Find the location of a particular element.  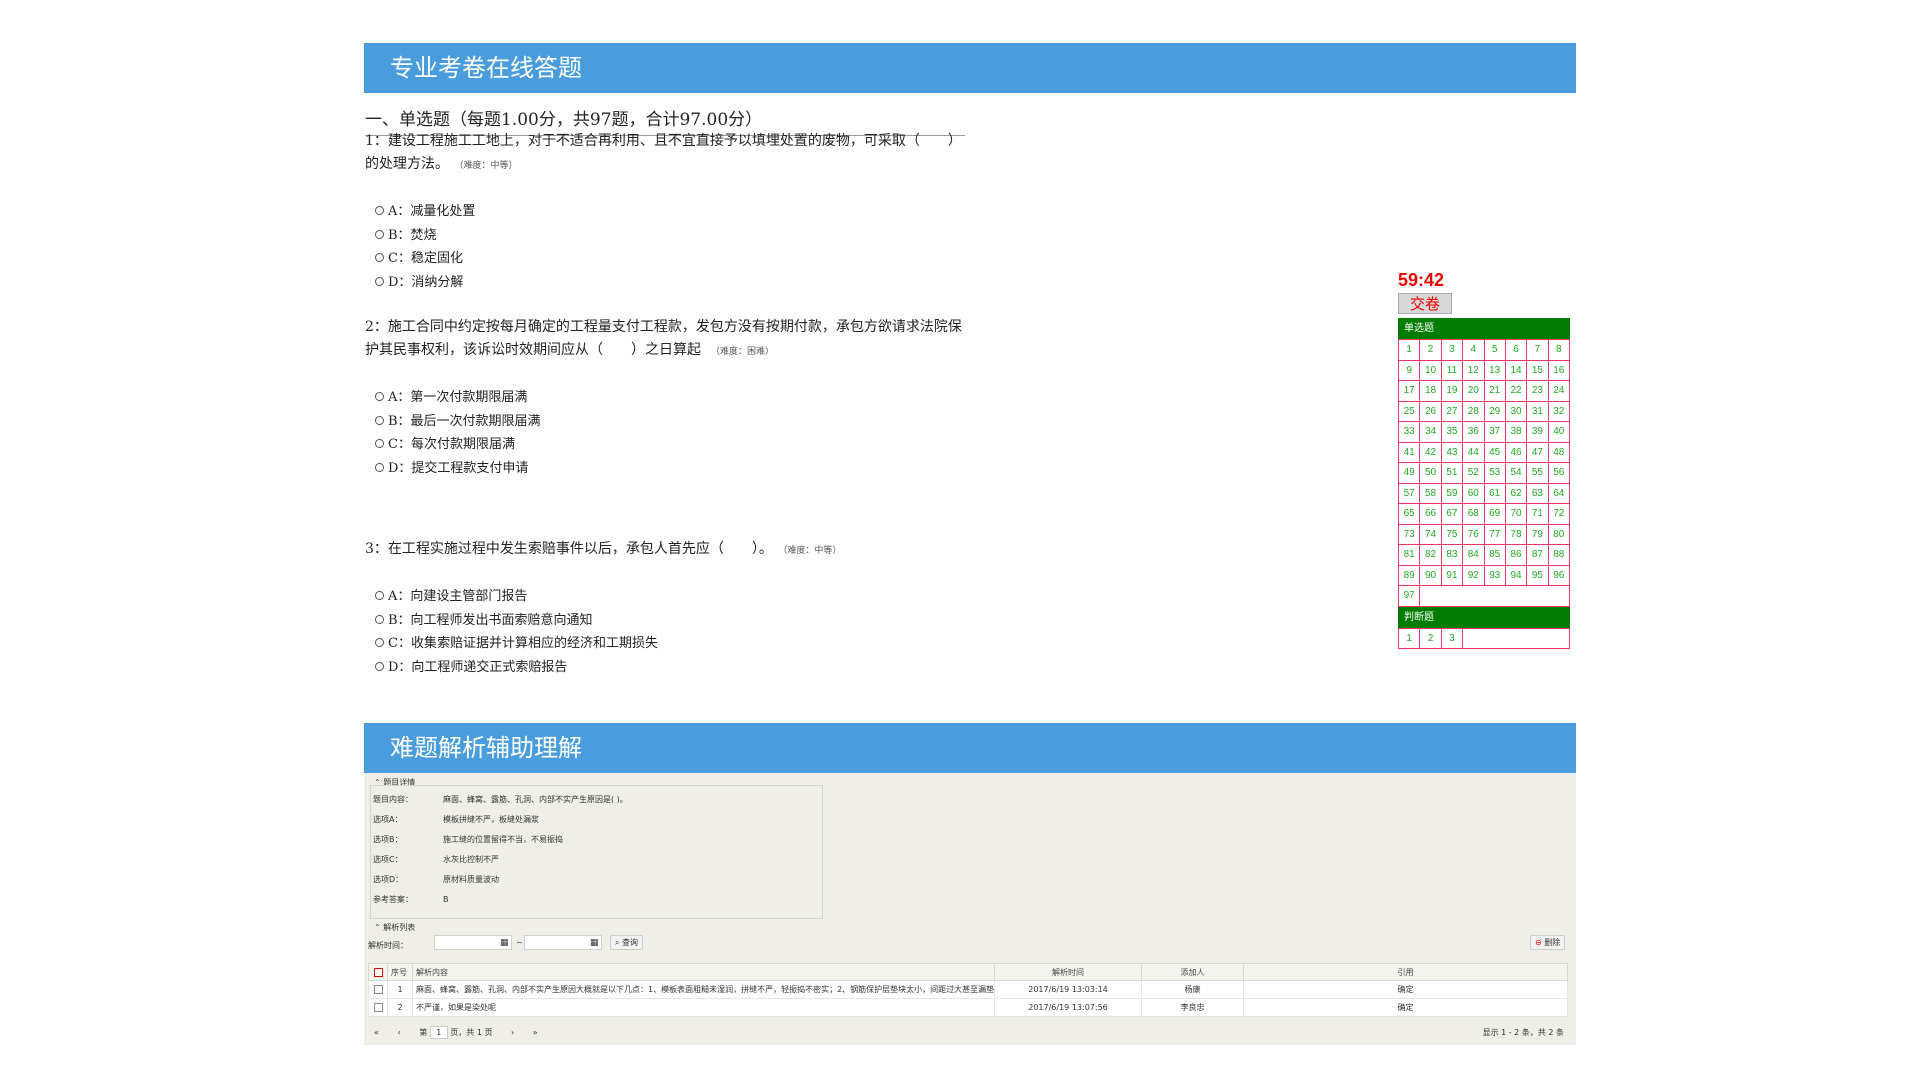

question-nav-34: 34 is located at coordinates (1431, 432).